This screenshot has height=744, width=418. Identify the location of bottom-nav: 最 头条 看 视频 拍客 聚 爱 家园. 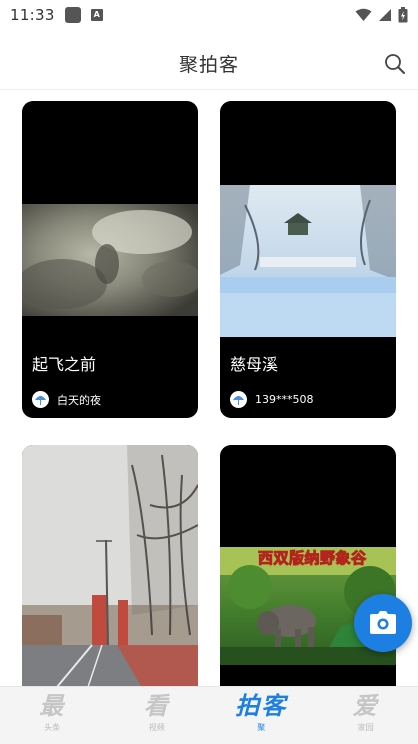
(209, 715).